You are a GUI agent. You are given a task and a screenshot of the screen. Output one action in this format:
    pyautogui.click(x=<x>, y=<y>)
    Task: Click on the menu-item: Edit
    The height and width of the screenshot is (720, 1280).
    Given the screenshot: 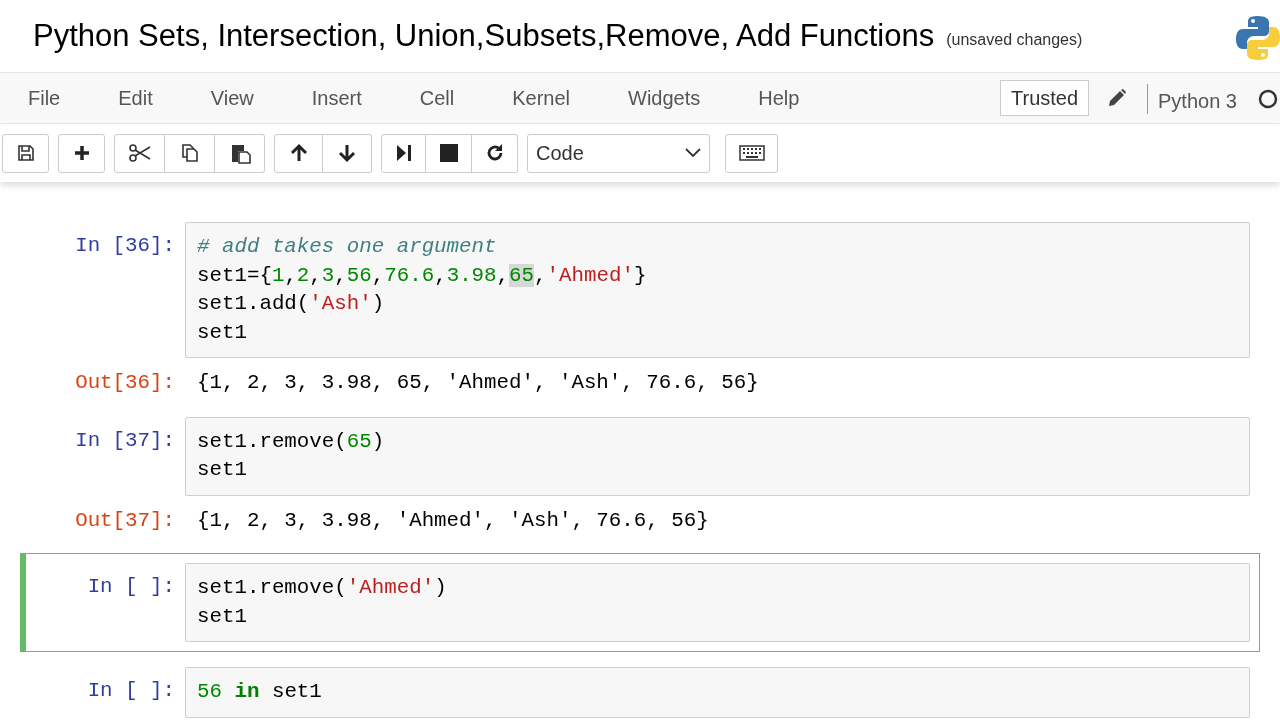 What is the action you would take?
    pyautogui.click(x=135, y=98)
    